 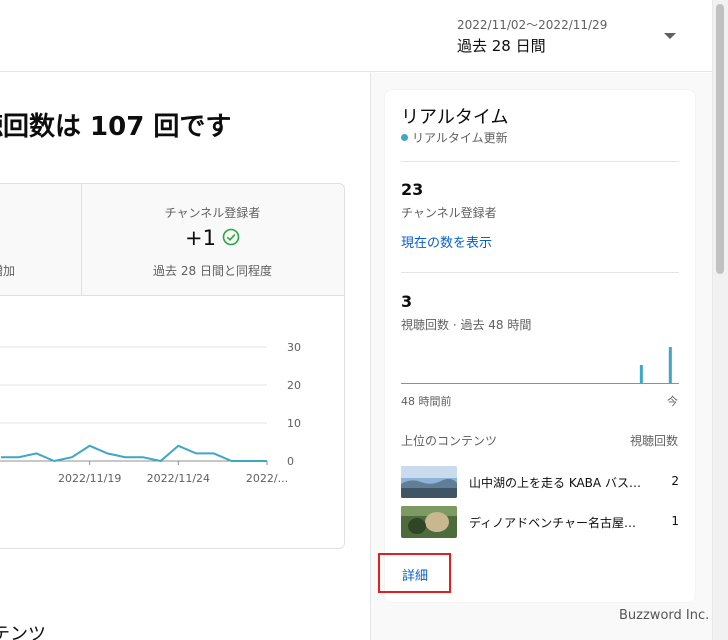 What do you see at coordinates (294, 385) in the screenshot?
I see `y-tick-label: 20` at bounding box center [294, 385].